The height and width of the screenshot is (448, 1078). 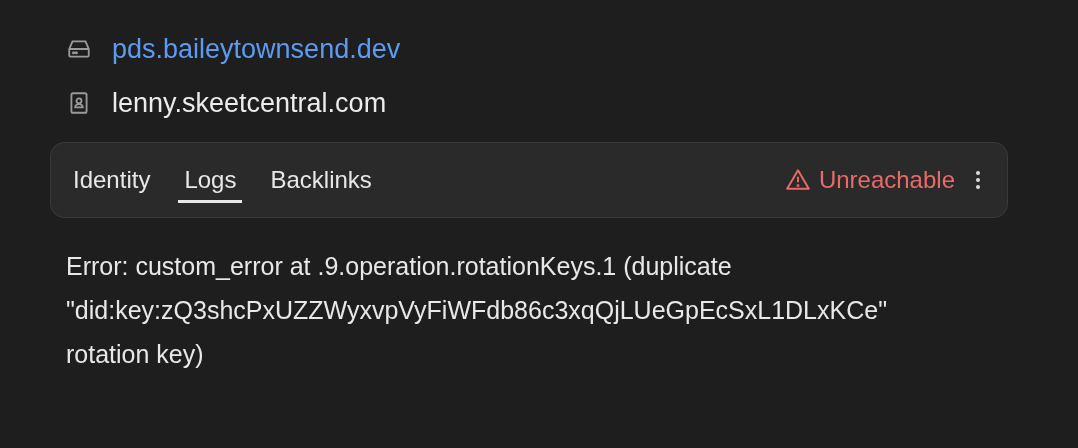 I want to click on tab: Backlinks, so click(x=321, y=180).